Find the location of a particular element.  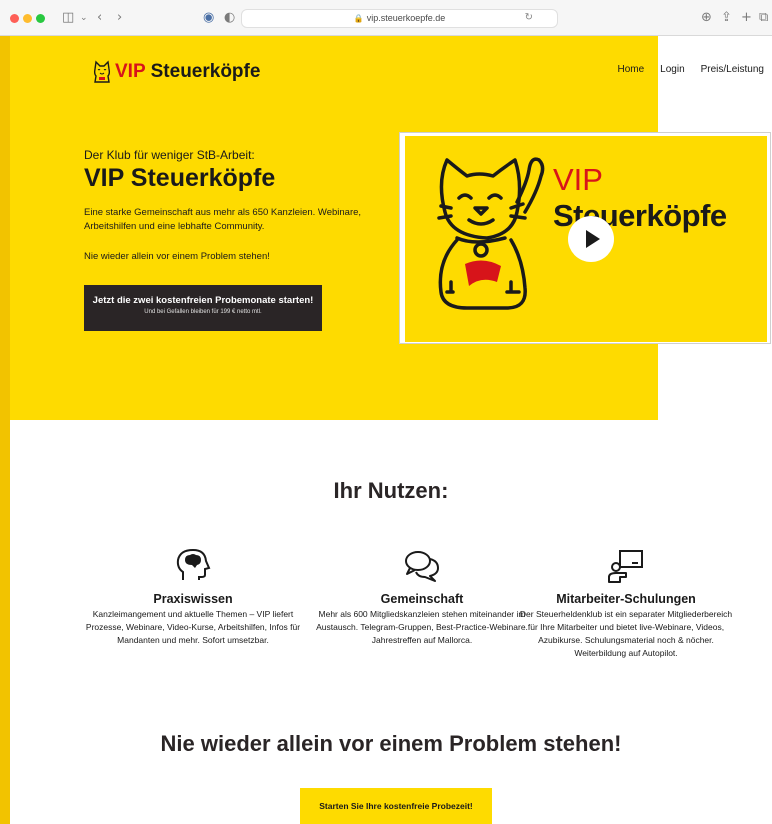

close-window-button is located at coordinates (14, 18).